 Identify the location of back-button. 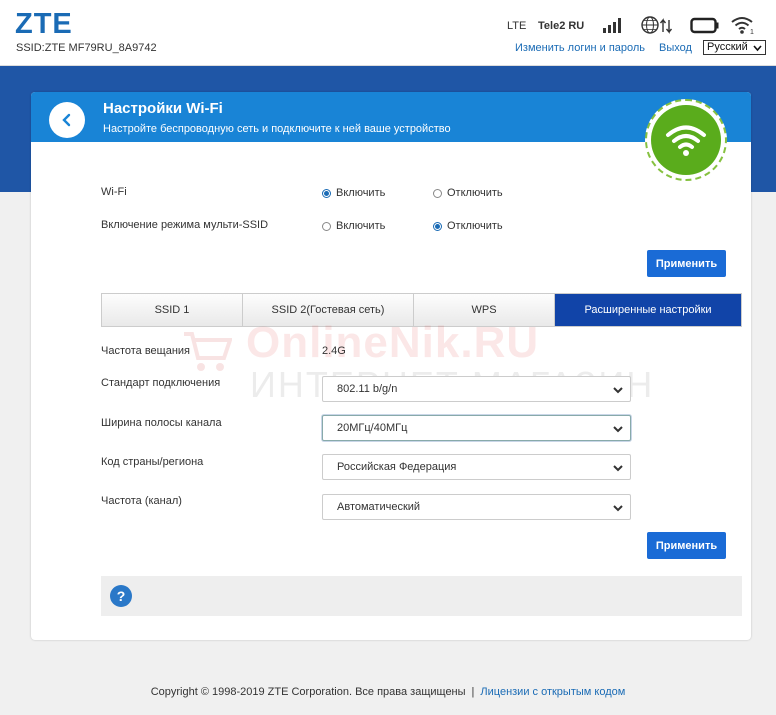
(67, 120).